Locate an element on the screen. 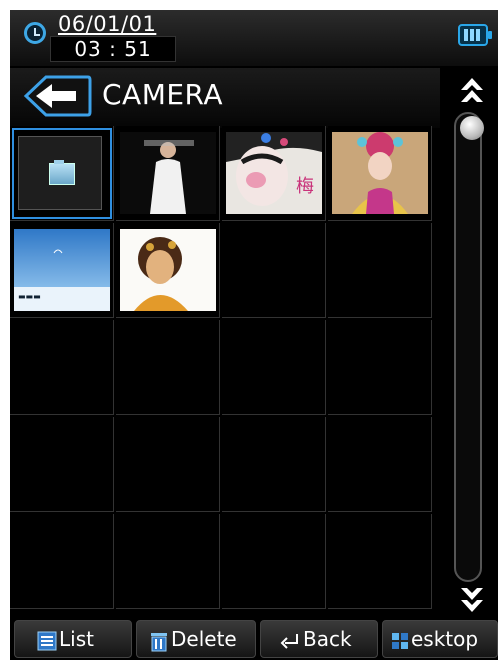 This screenshot has height=660, width=498. list-icon is located at coordinates (47, 640).